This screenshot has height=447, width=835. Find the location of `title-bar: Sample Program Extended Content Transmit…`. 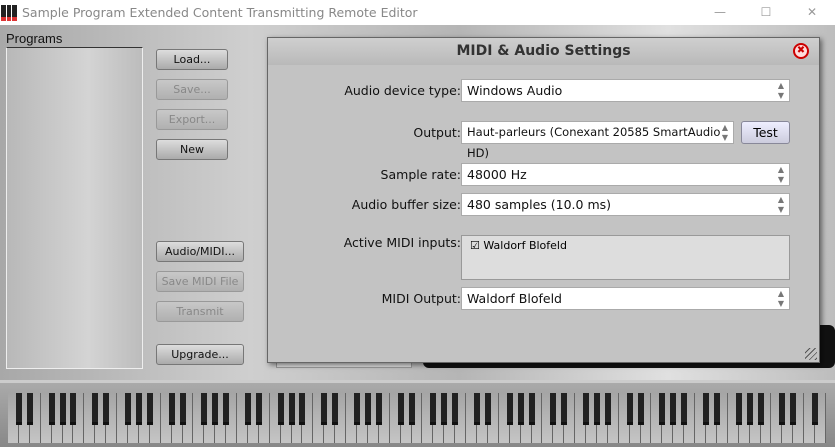

title-bar: Sample Program Extended Content Transmit… is located at coordinates (417, 12).